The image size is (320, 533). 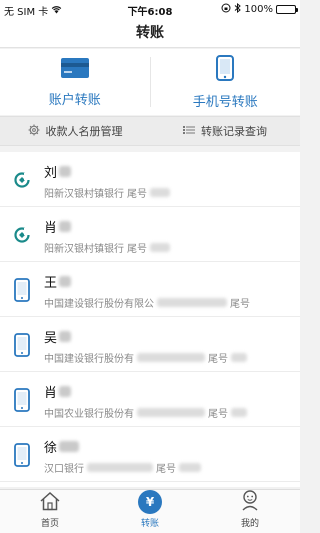 I want to click on user-icon, so click(x=250, y=501).